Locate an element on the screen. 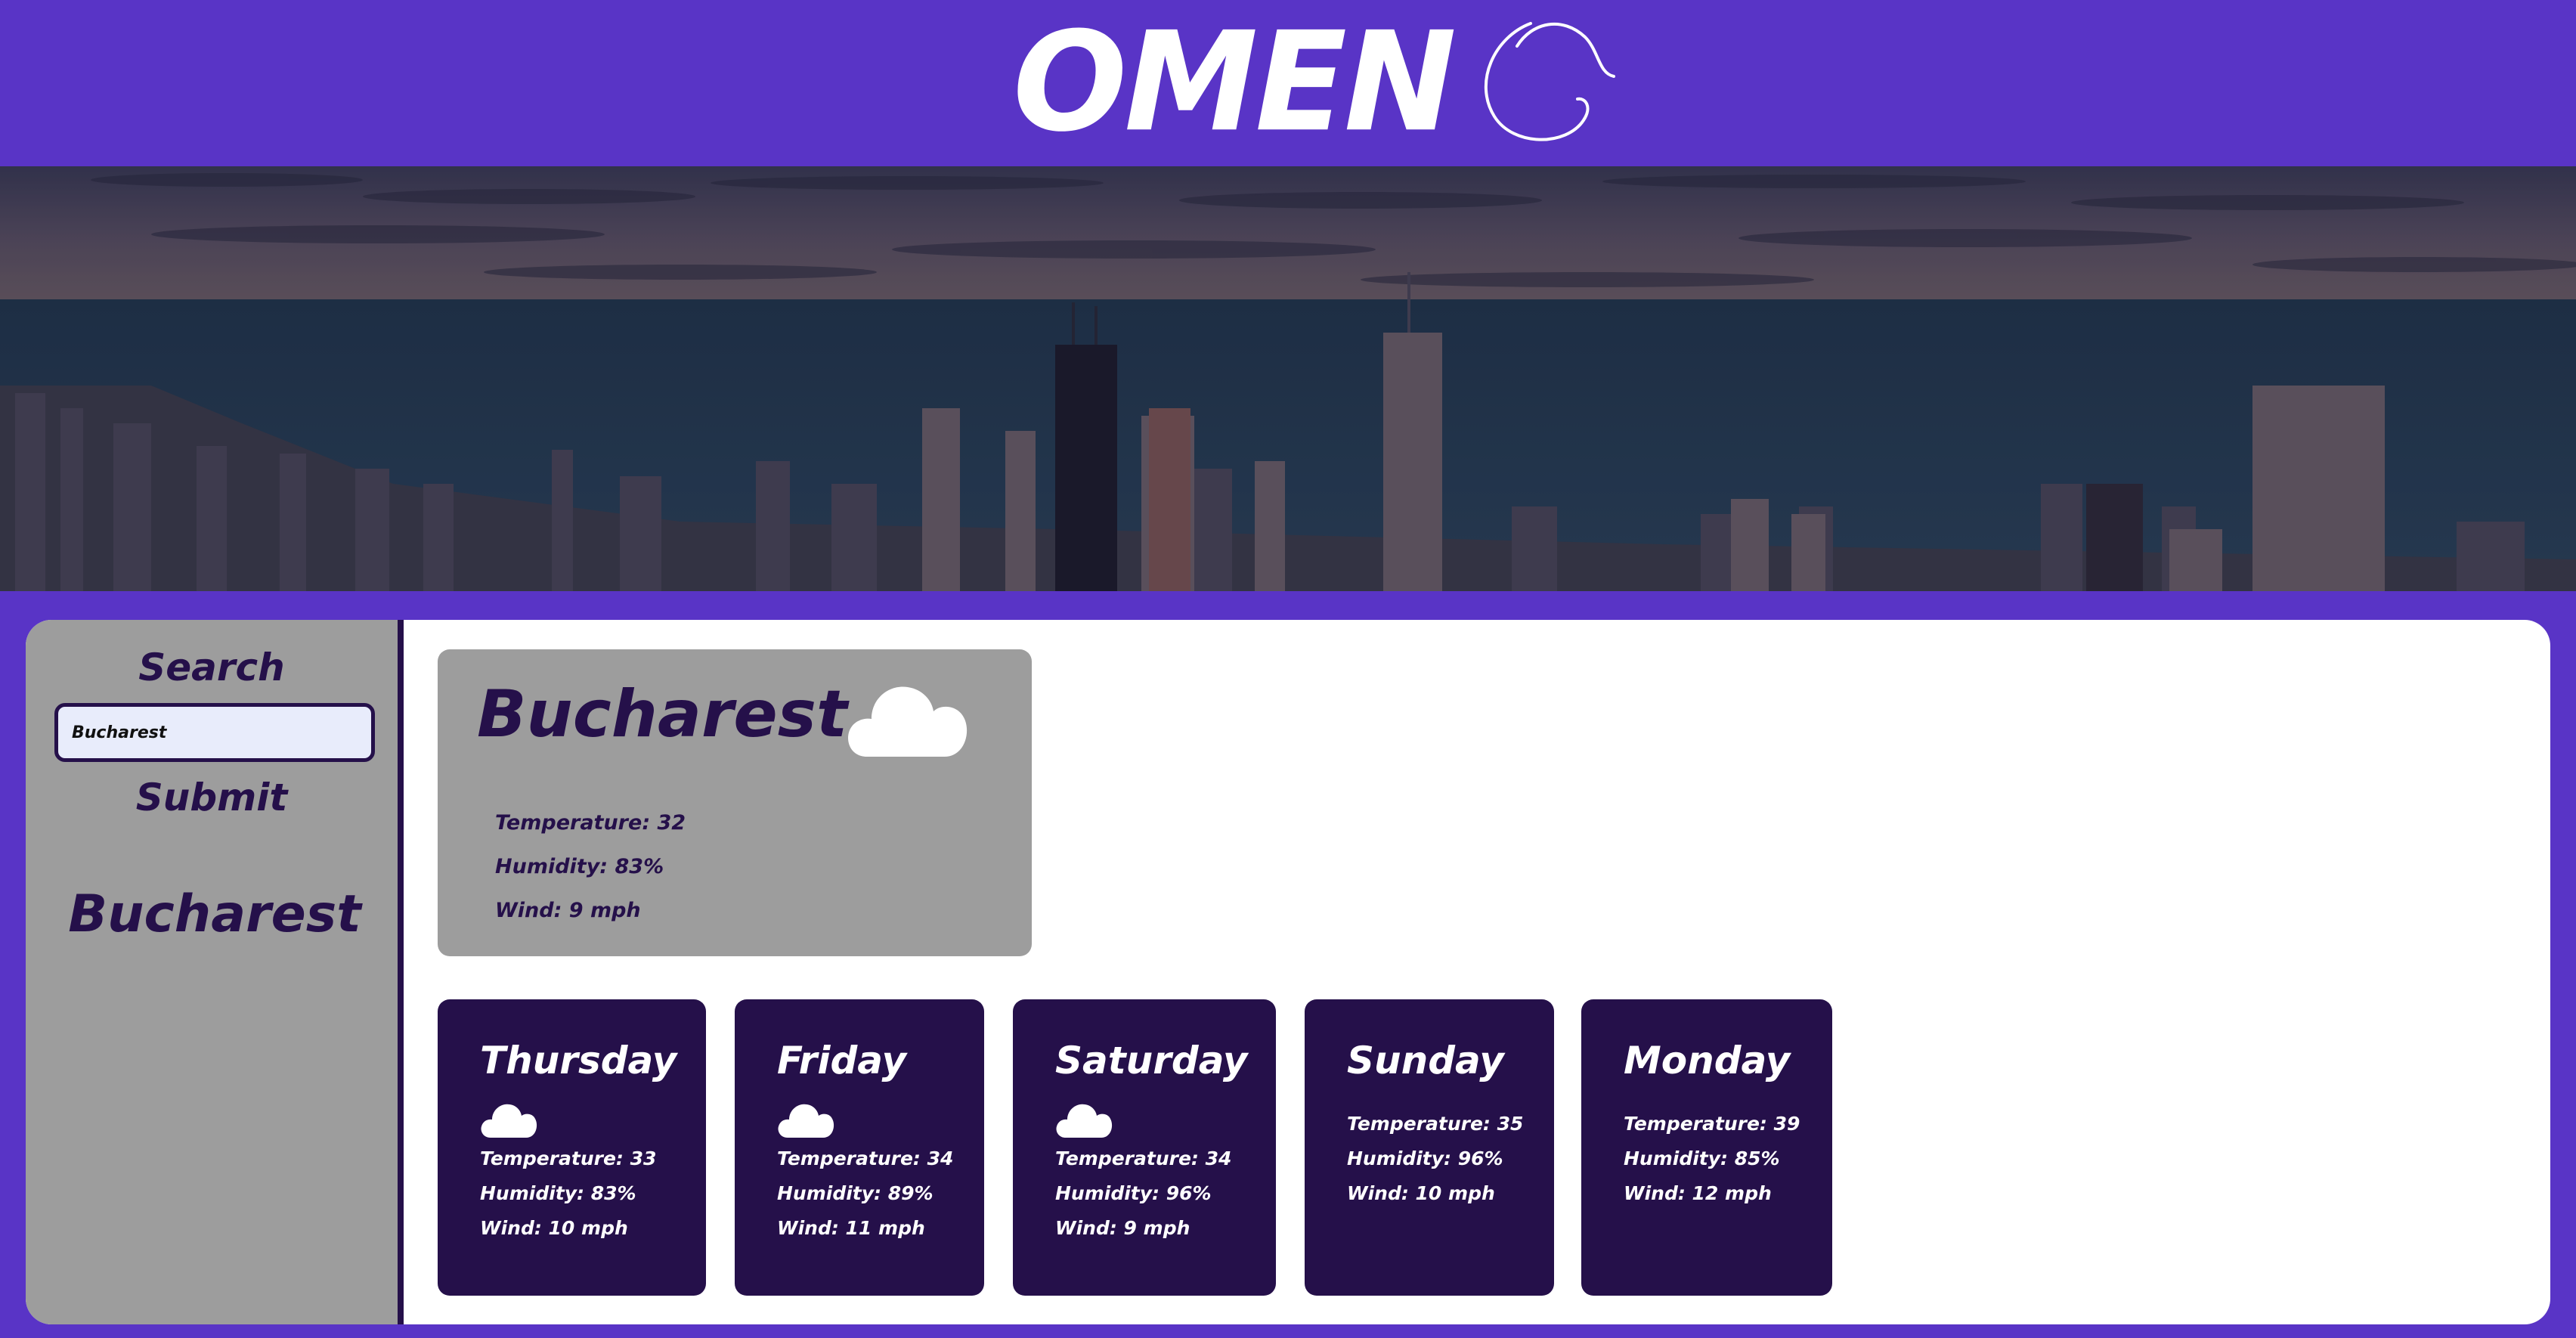 The image size is (2576, 1338). logo-swirl-icon is located at coordinates (1550, 81).